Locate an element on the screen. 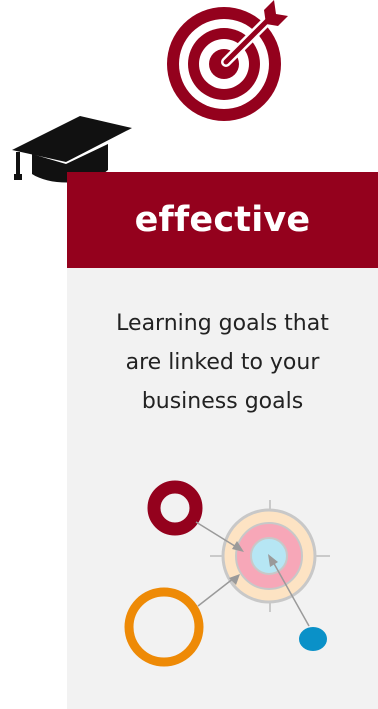 The image size is (378, 709). description-line-3: business goals is located at coordinates (222, 401).